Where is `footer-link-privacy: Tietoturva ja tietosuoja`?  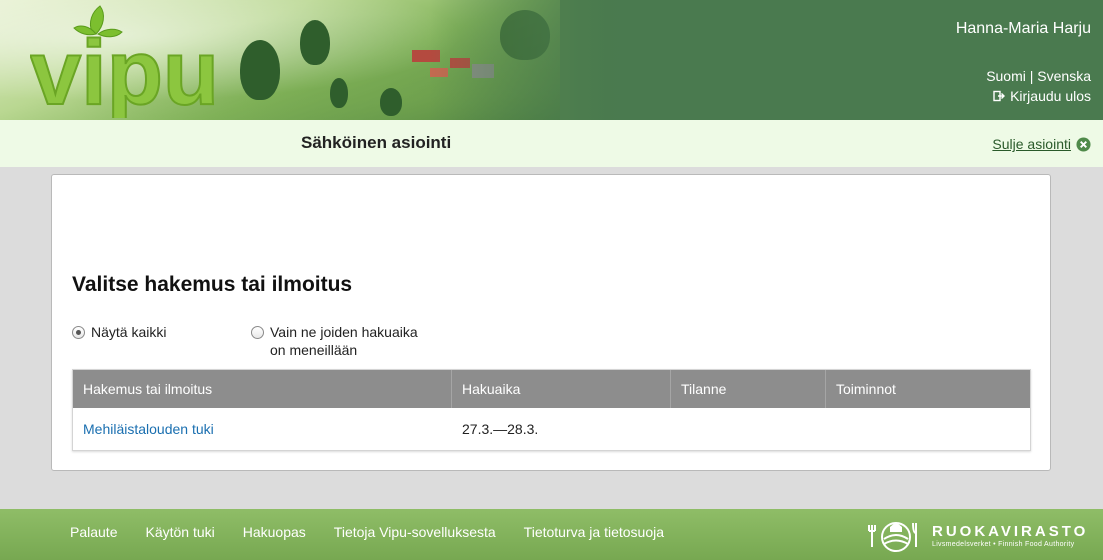 footer-link-privacy: Tietoturva ja tietosuoja is located at coordinates (594, 532).